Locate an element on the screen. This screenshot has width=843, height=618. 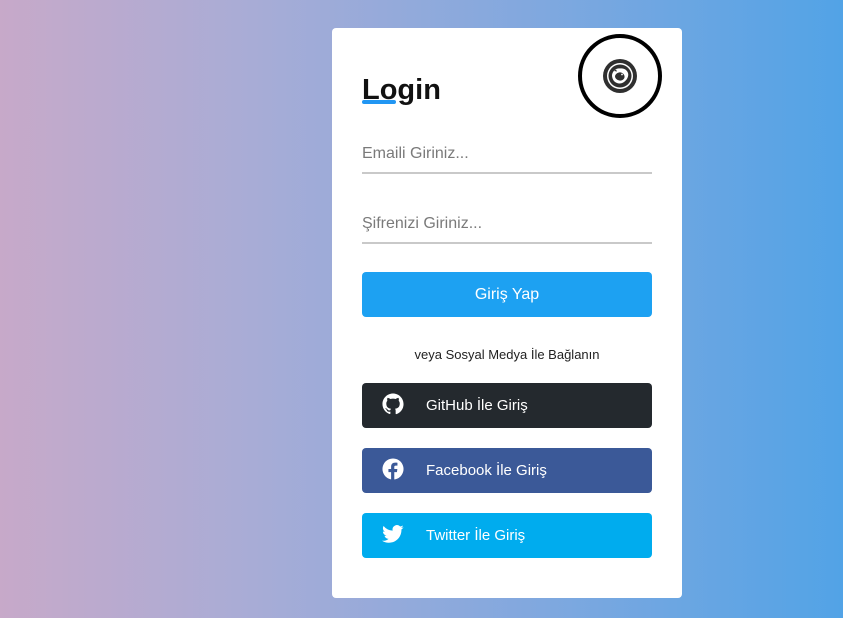
twitter-icon is located at coordinates (393, 534).